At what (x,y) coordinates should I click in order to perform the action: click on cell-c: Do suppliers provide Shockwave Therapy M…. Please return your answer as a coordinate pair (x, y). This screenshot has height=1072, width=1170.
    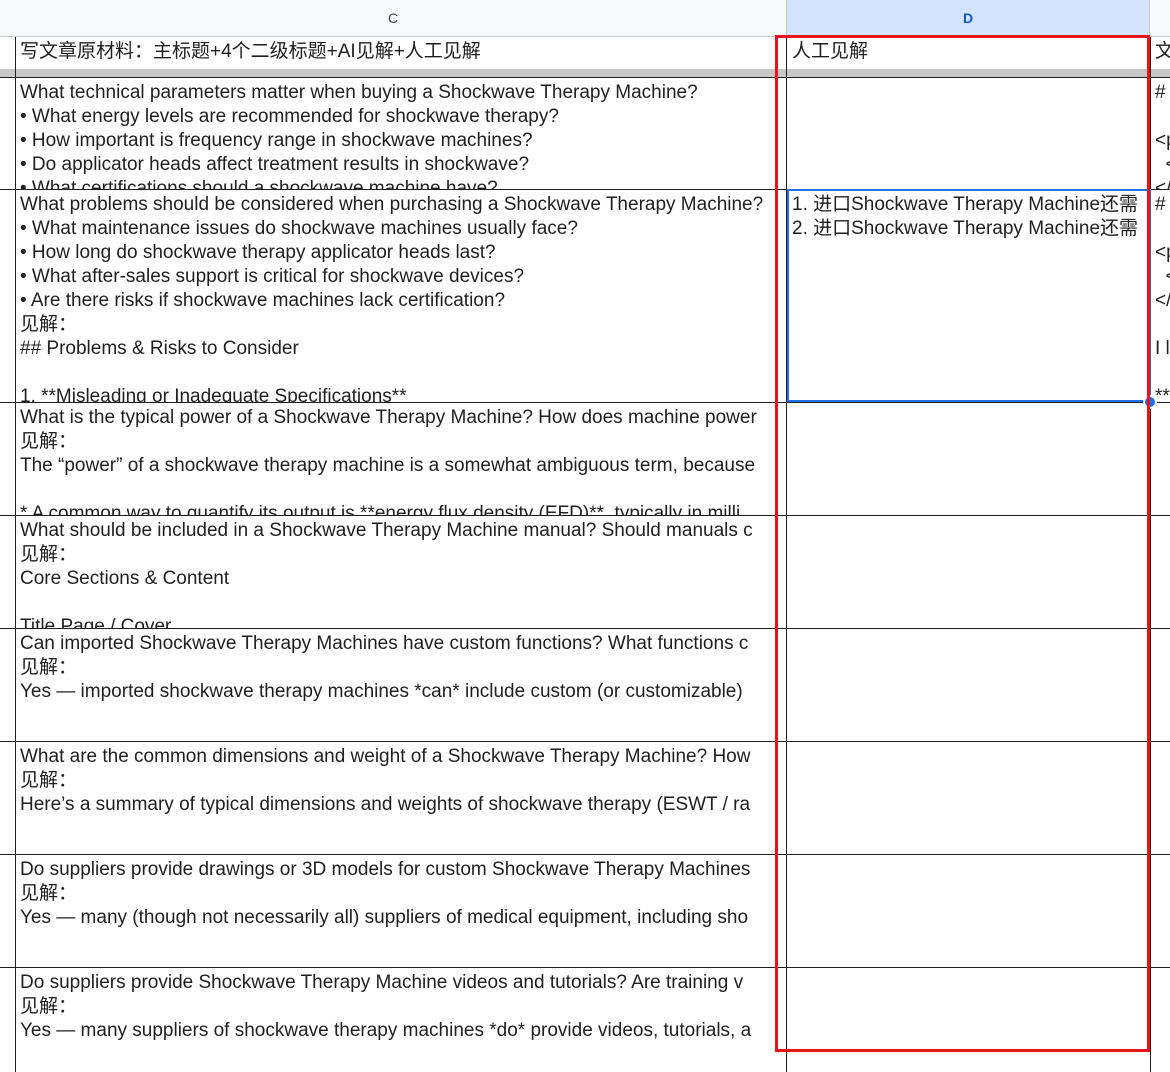
    Looking at the image, I should click on (401, 1020).